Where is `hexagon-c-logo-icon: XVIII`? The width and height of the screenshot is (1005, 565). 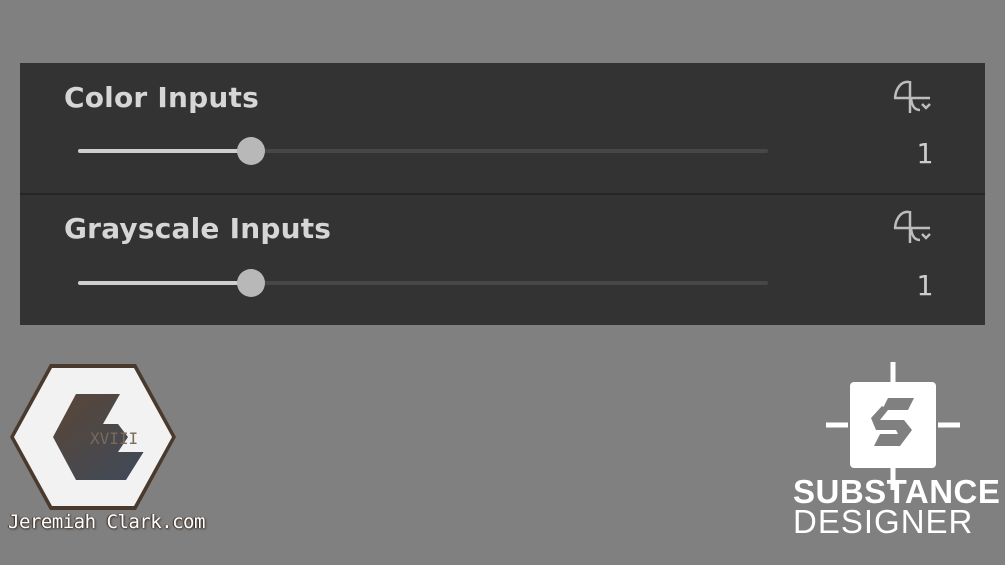
hexagon-c-logo-icon: XVIII is located at coordinates (93, 437).